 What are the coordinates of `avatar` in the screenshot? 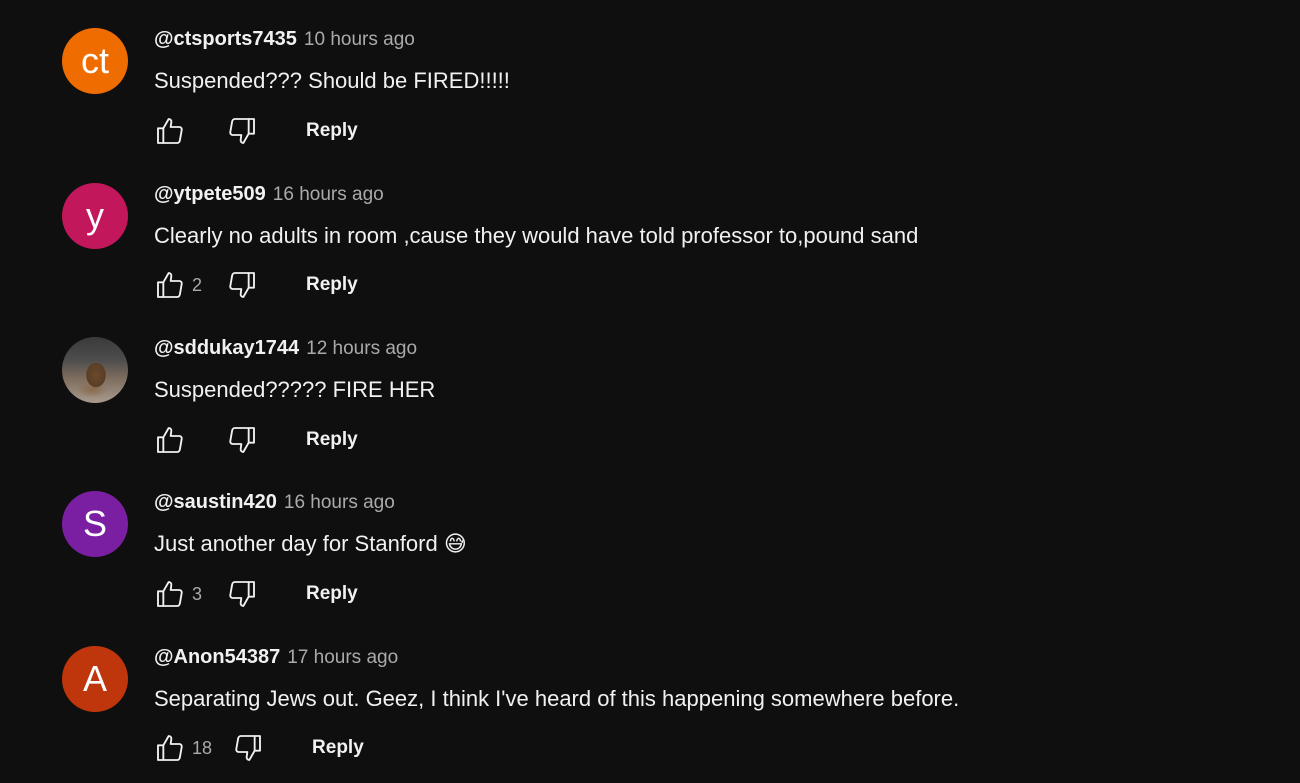 It's located at (95, 370).